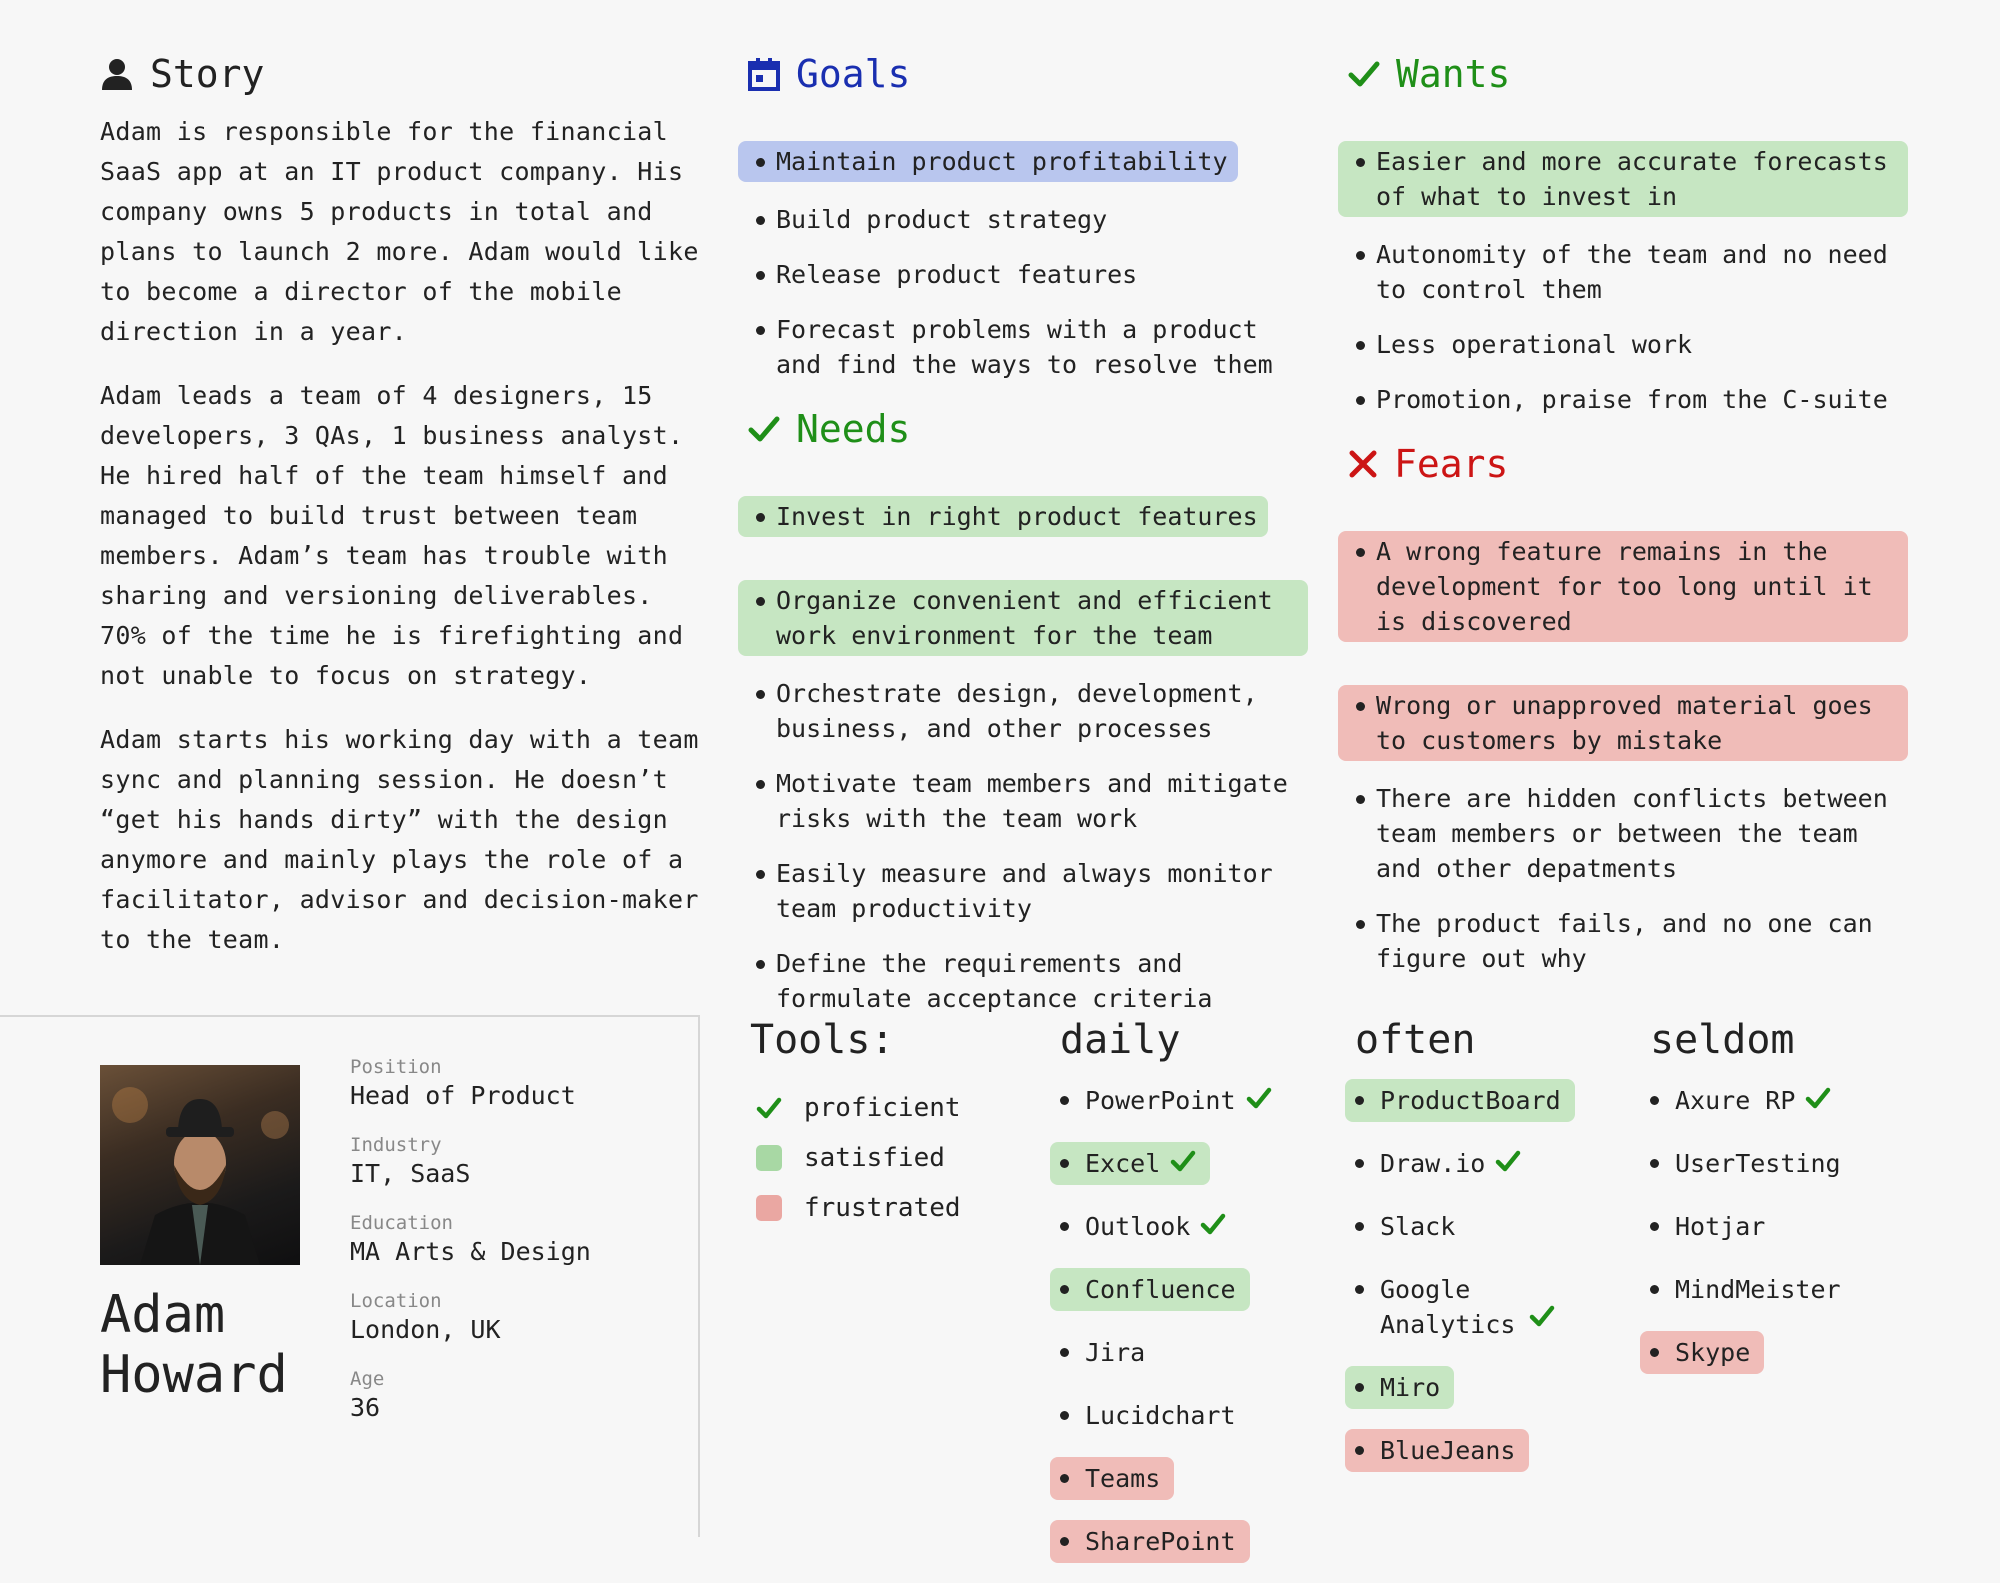 Image resolution: width=2000 pixels, height=1583 pixels. Describe the element at coordinates (1453, 74) in the screenshot. I see `wants-title: Wants` at that location.